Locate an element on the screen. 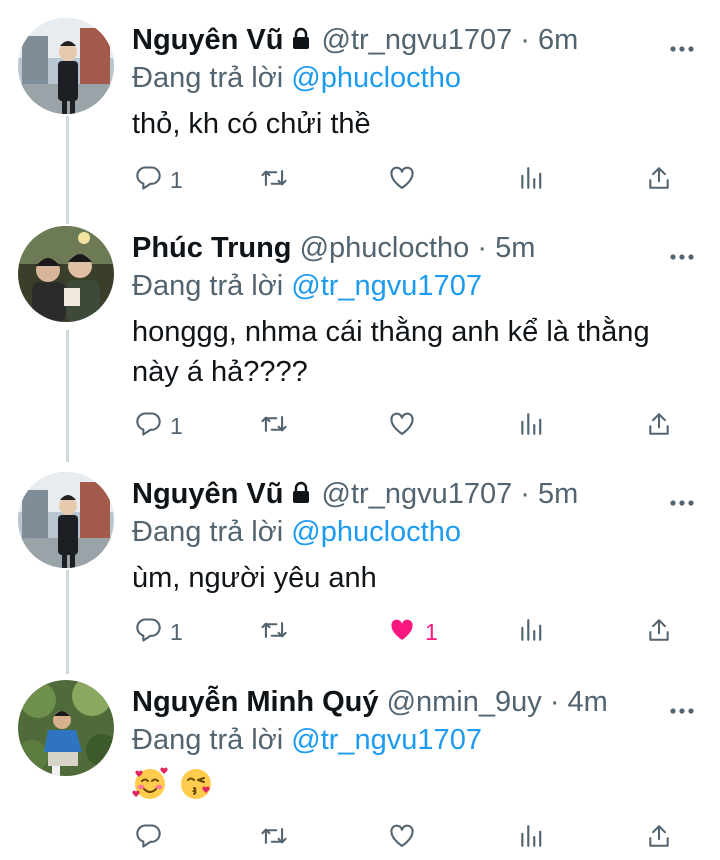 This screenshot has height=860, width=720. tweet-text: ùm, người yêu anh is located at coordinates (254, 578).